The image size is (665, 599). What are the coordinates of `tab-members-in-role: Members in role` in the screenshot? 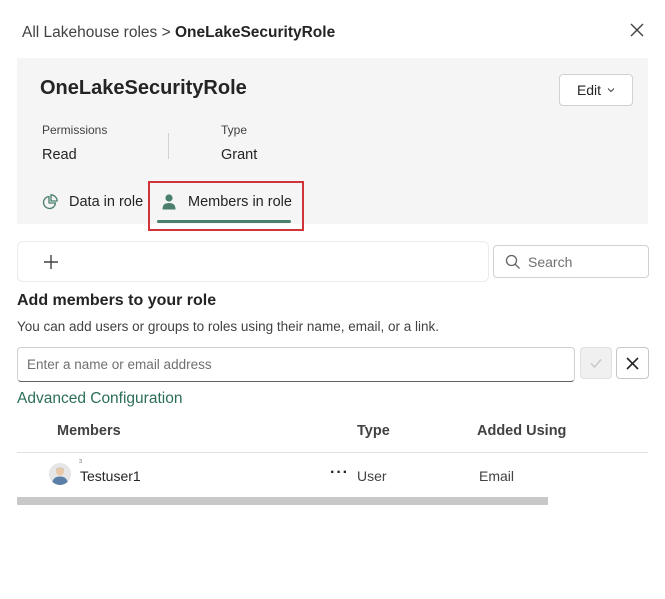 It's located at (226, 202).